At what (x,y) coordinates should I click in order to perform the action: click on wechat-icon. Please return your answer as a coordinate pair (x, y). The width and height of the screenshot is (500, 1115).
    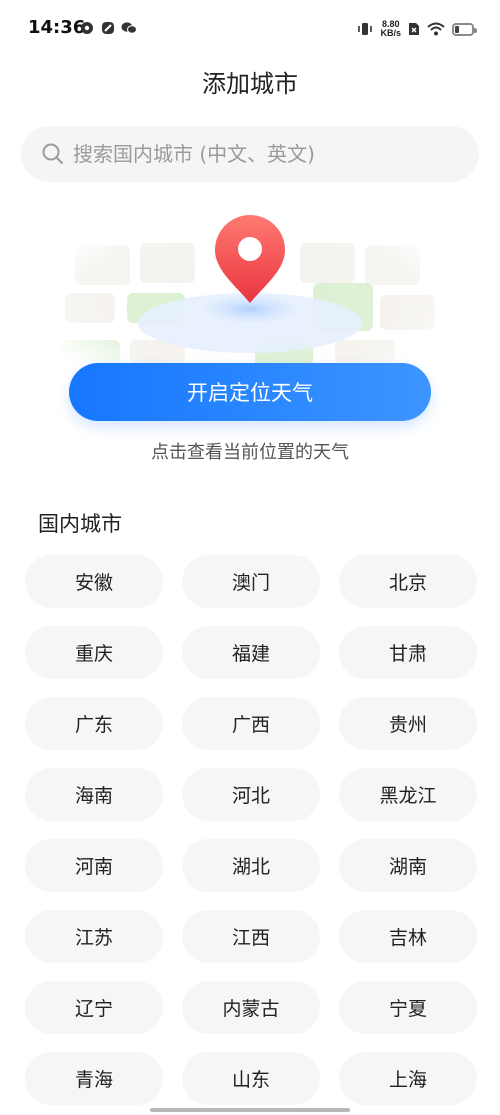
    Looking at the image, I should click on (129, 28).